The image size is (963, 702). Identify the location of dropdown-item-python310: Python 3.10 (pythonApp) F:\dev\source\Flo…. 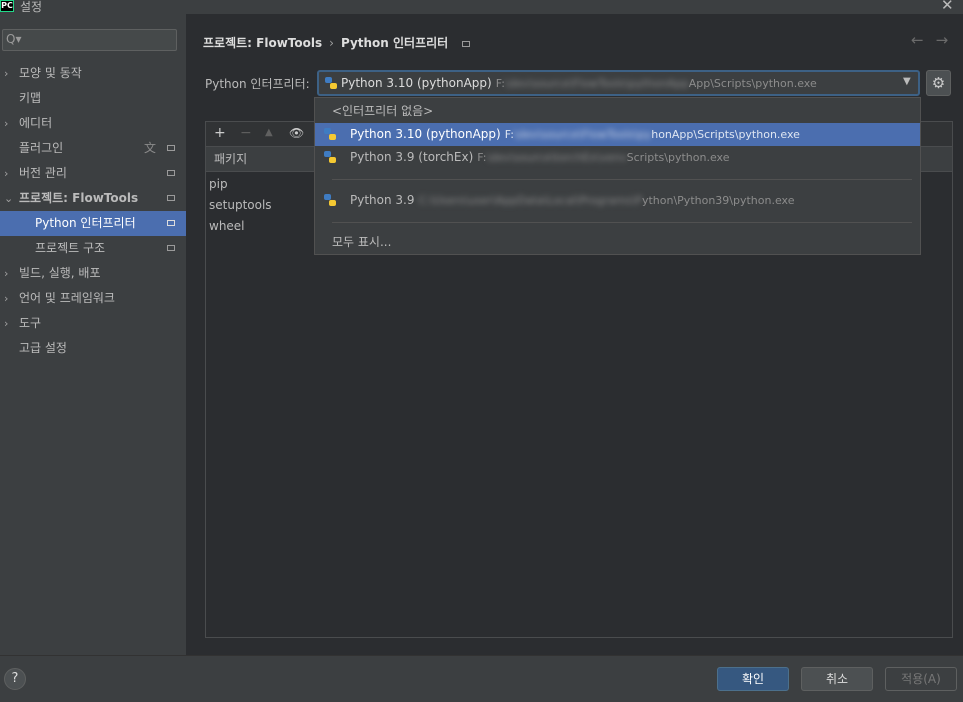
(617, 134).